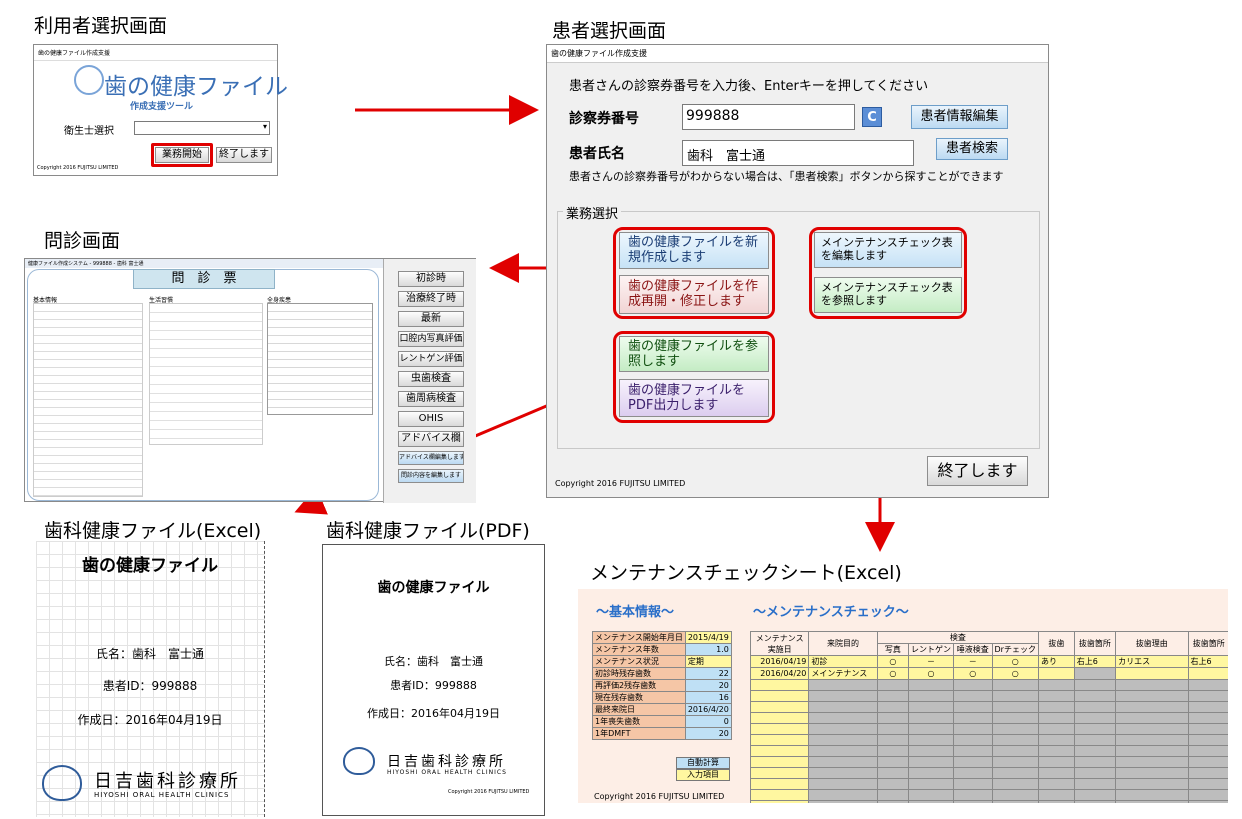  I want to click on maintenance-cell: メインテナンス, so click(843, 673).